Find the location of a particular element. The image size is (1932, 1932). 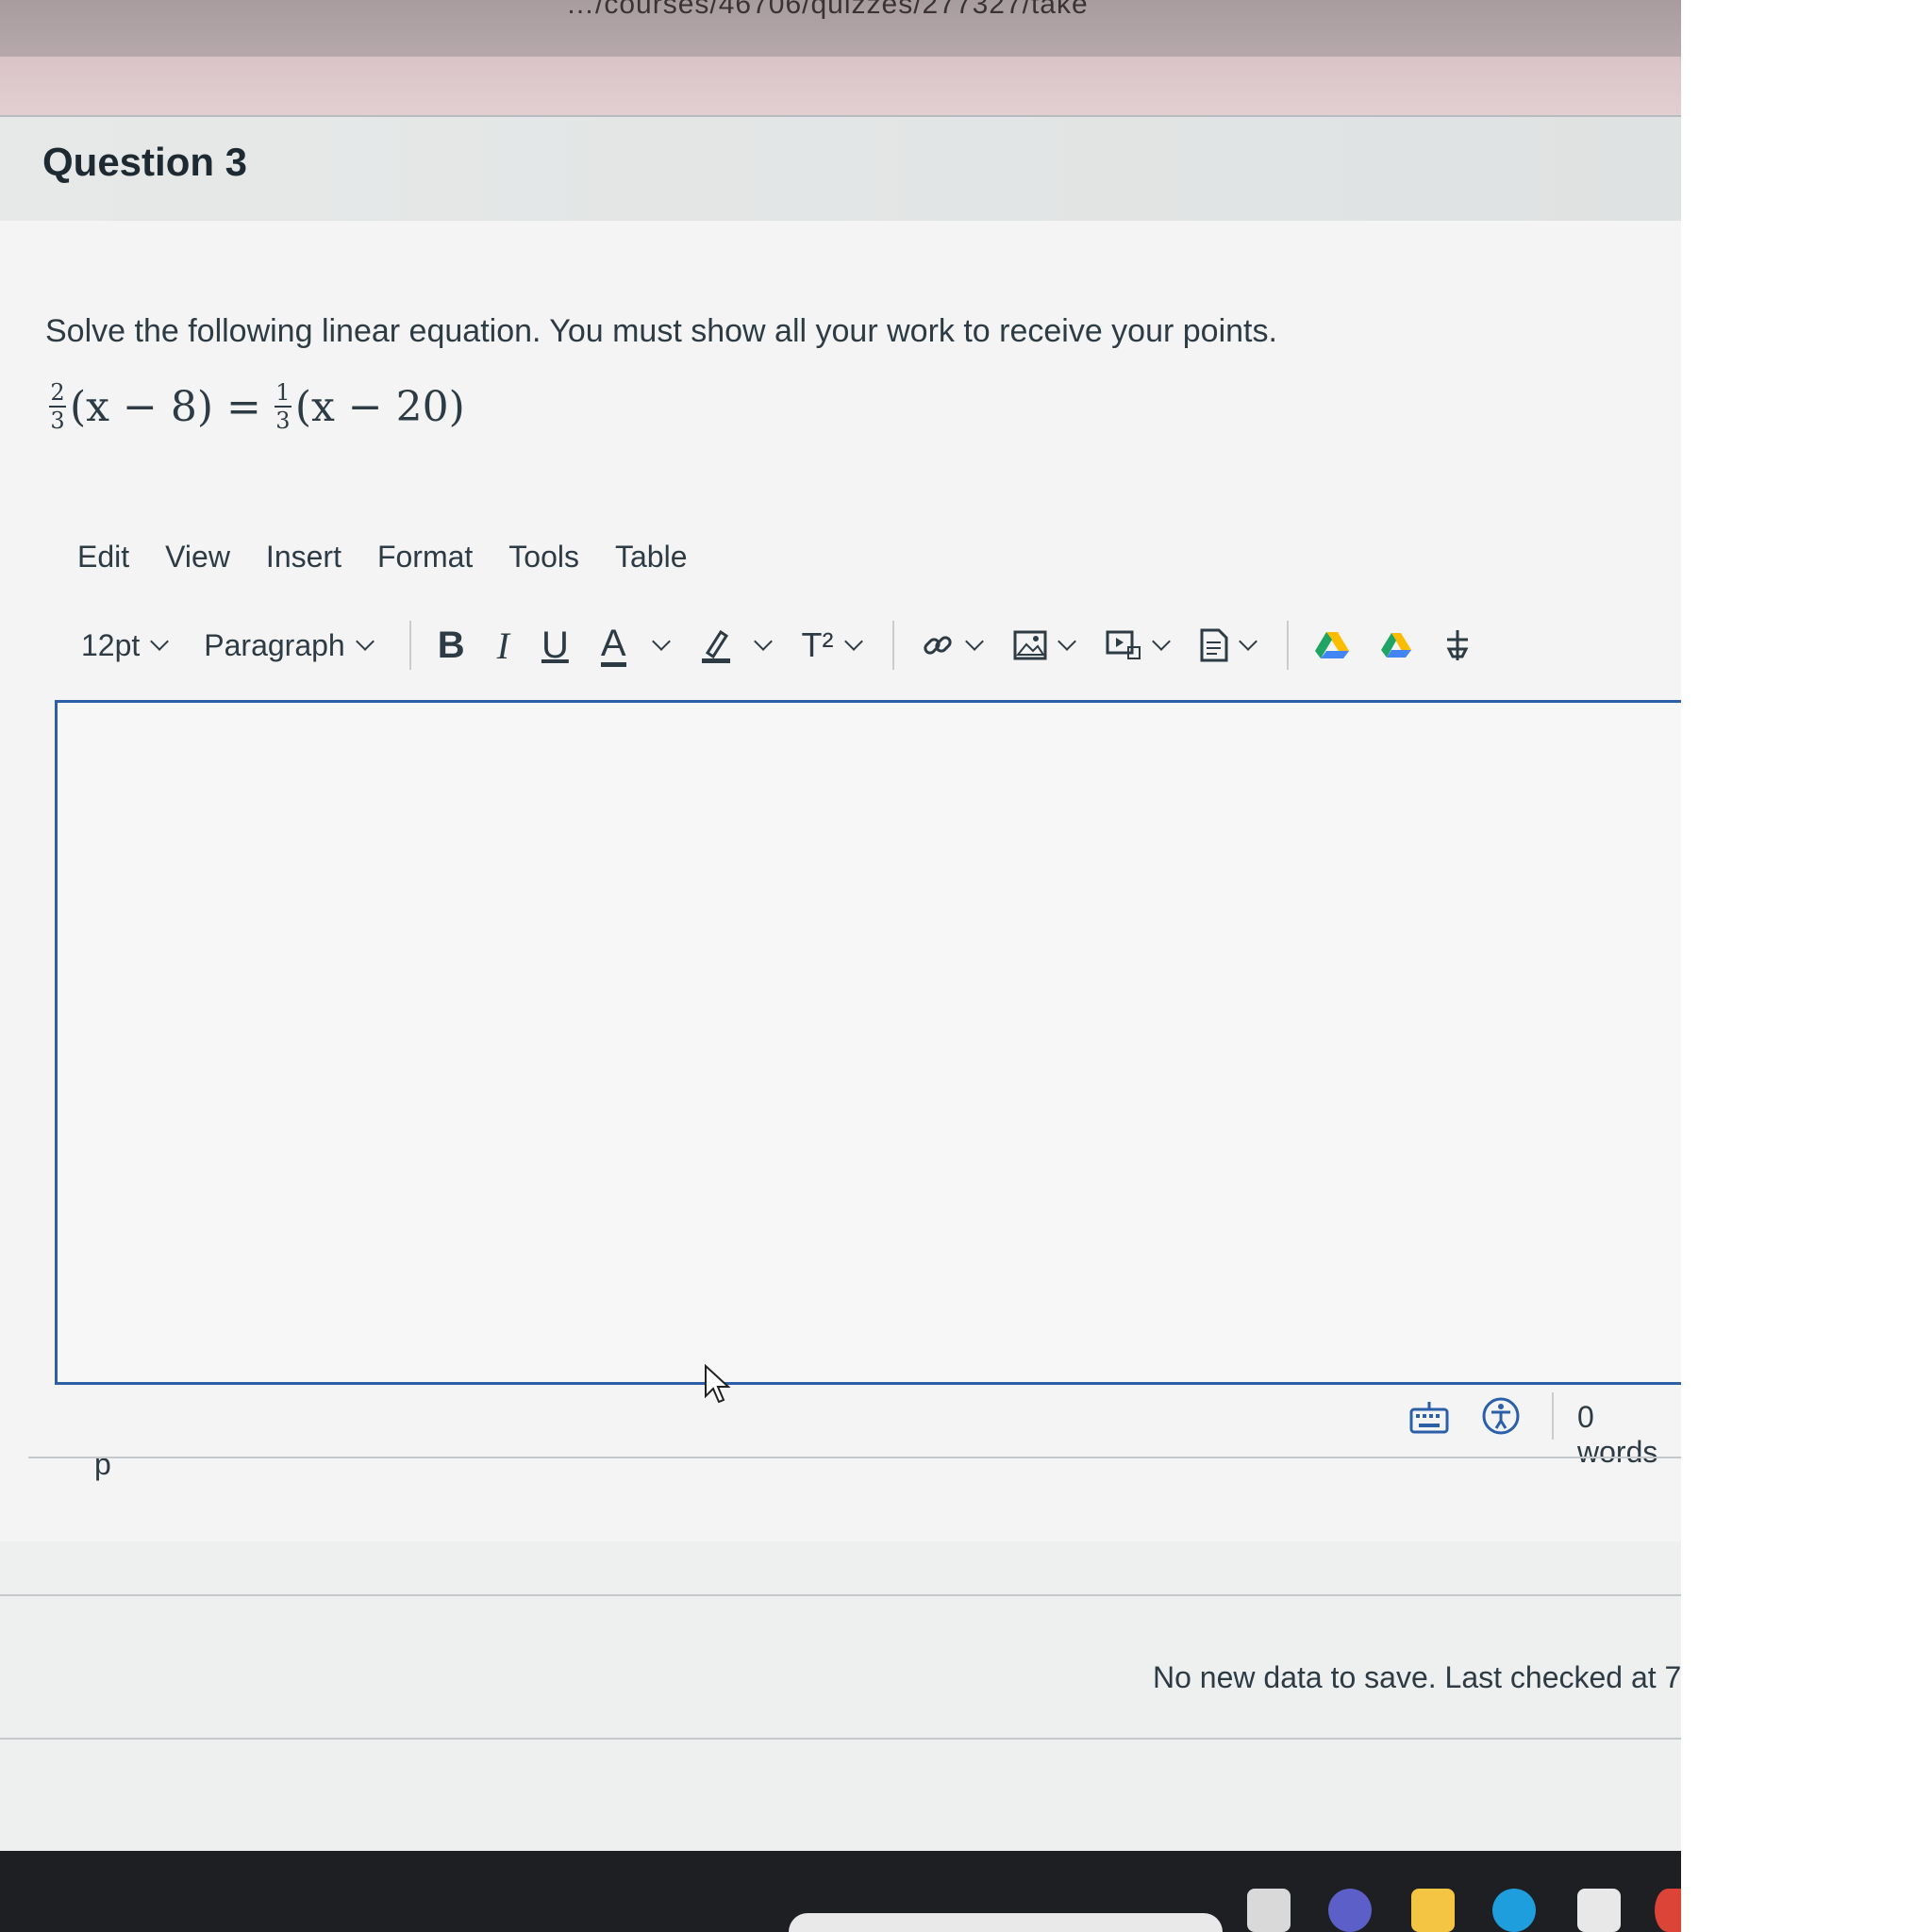

media-button is located at coordinates (1138, 645).